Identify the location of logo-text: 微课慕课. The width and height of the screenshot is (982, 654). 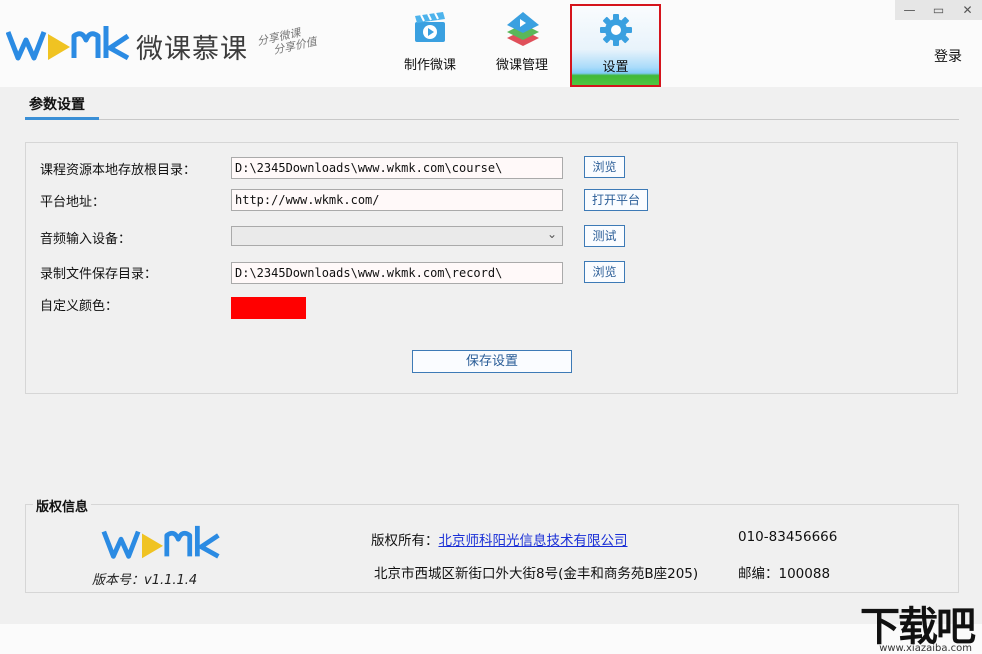
(192, 49).